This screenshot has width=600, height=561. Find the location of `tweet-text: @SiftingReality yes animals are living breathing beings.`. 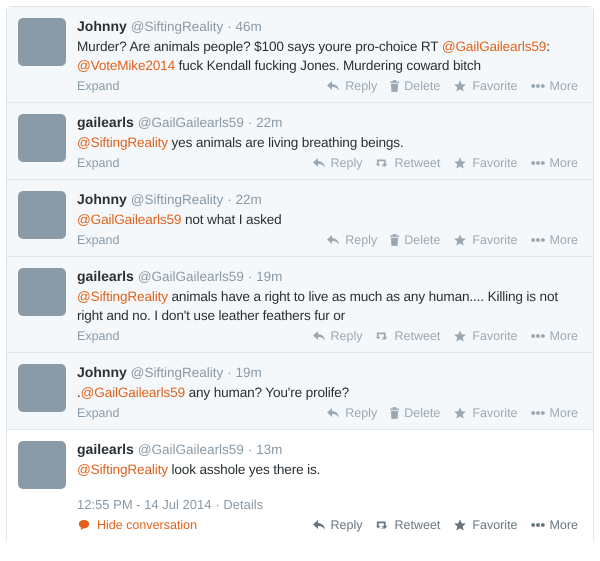

tweet-text: @SiftingReality yes animals are living breathing beings. is located at coordinates (241, 143).